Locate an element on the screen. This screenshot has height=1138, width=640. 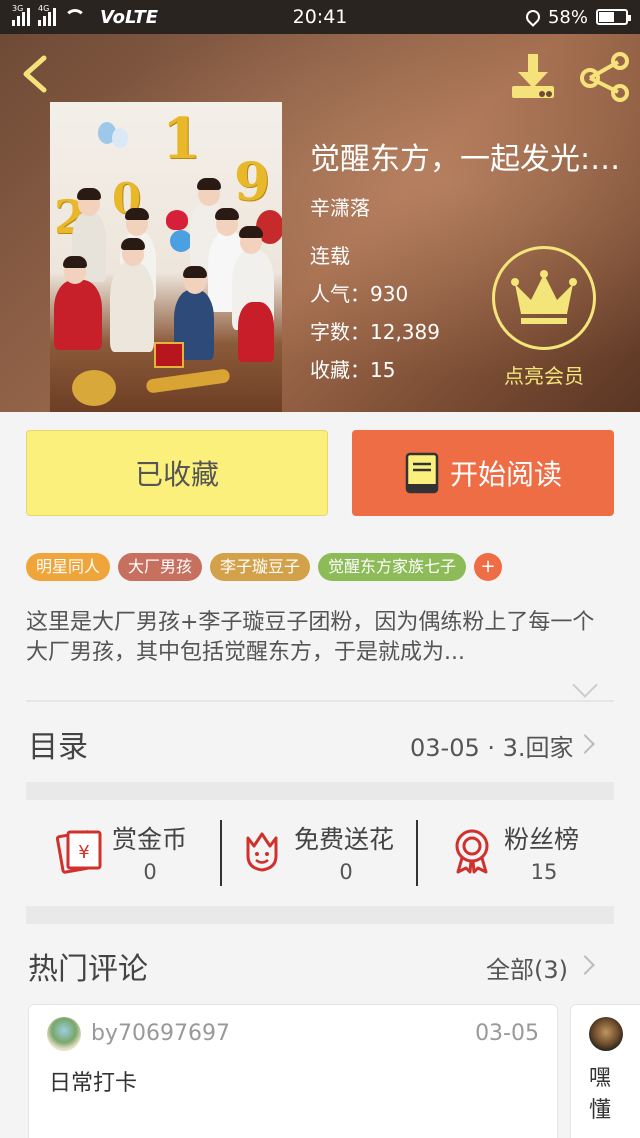
download-button is located at coordinates (533, 77).